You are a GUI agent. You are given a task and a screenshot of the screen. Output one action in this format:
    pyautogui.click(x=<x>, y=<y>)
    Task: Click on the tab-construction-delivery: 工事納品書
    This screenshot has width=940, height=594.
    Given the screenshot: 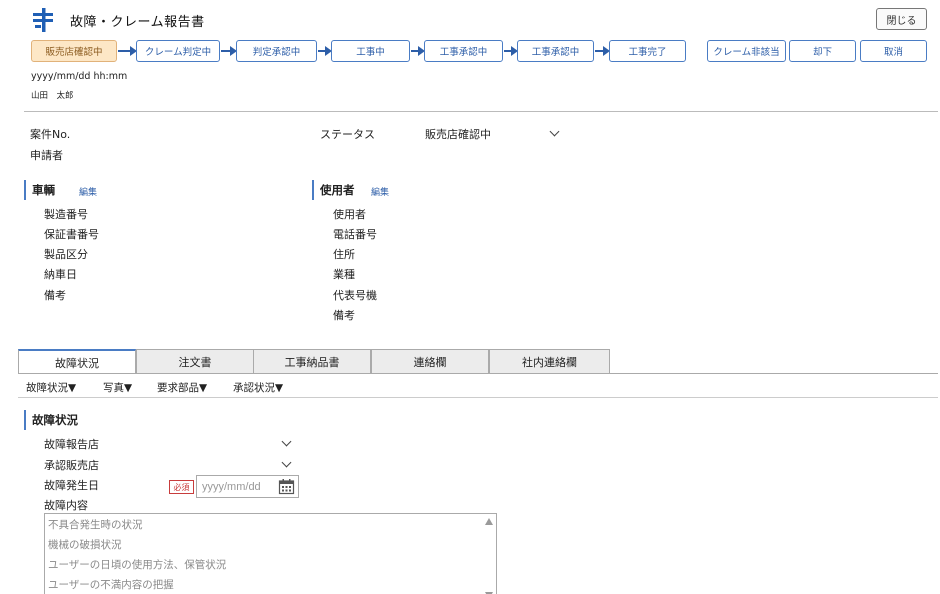 What is the action you would take?
    pyautogui.click(x=312, y=361)
    